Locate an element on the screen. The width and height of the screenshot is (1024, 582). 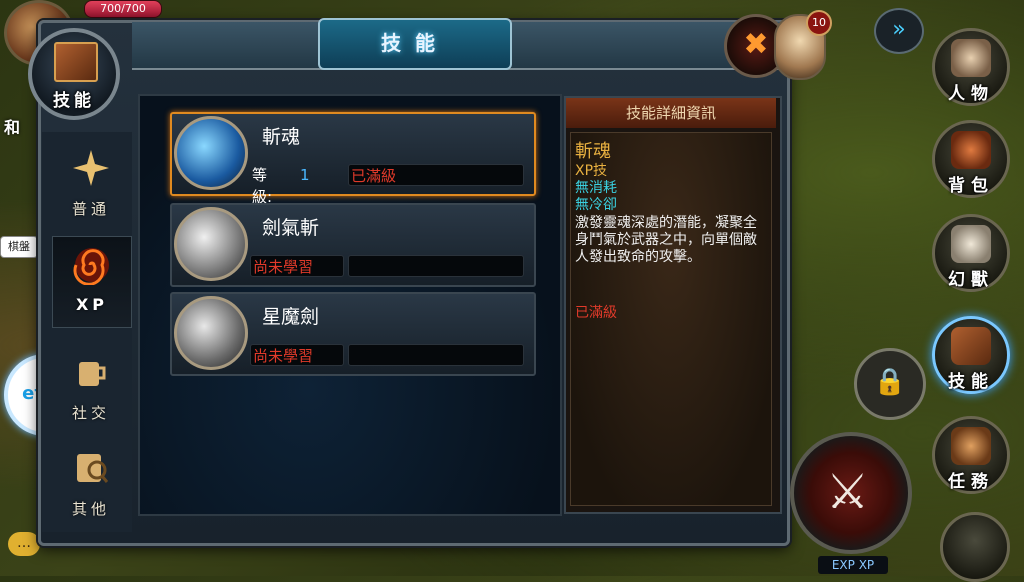
tab-label: 普通 is located at coordinates (90, 209).